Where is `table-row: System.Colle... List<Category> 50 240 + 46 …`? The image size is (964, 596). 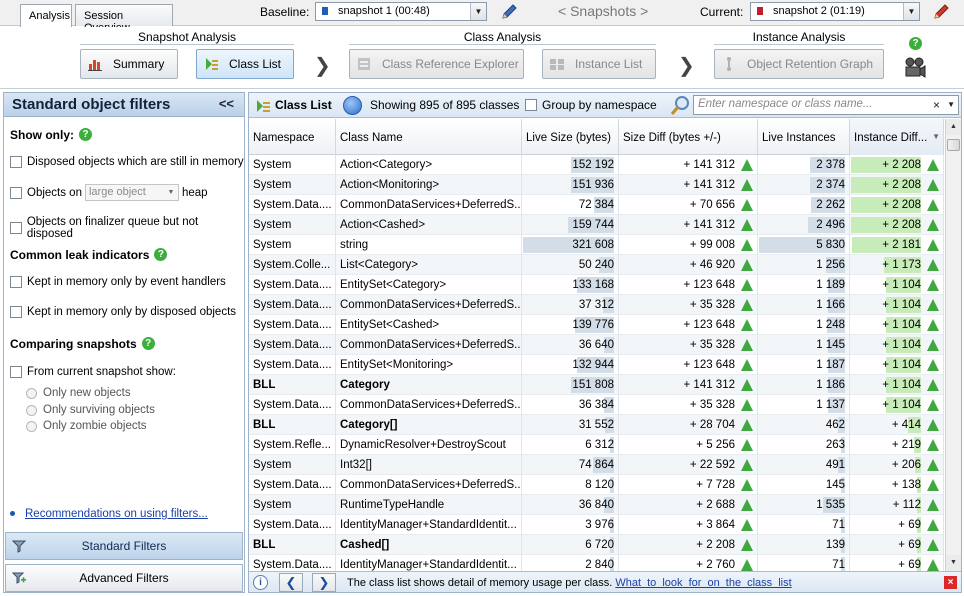 table-row: System.Colle... List<Category> 50 240 + 46 … is located at coordinates (596, 265).